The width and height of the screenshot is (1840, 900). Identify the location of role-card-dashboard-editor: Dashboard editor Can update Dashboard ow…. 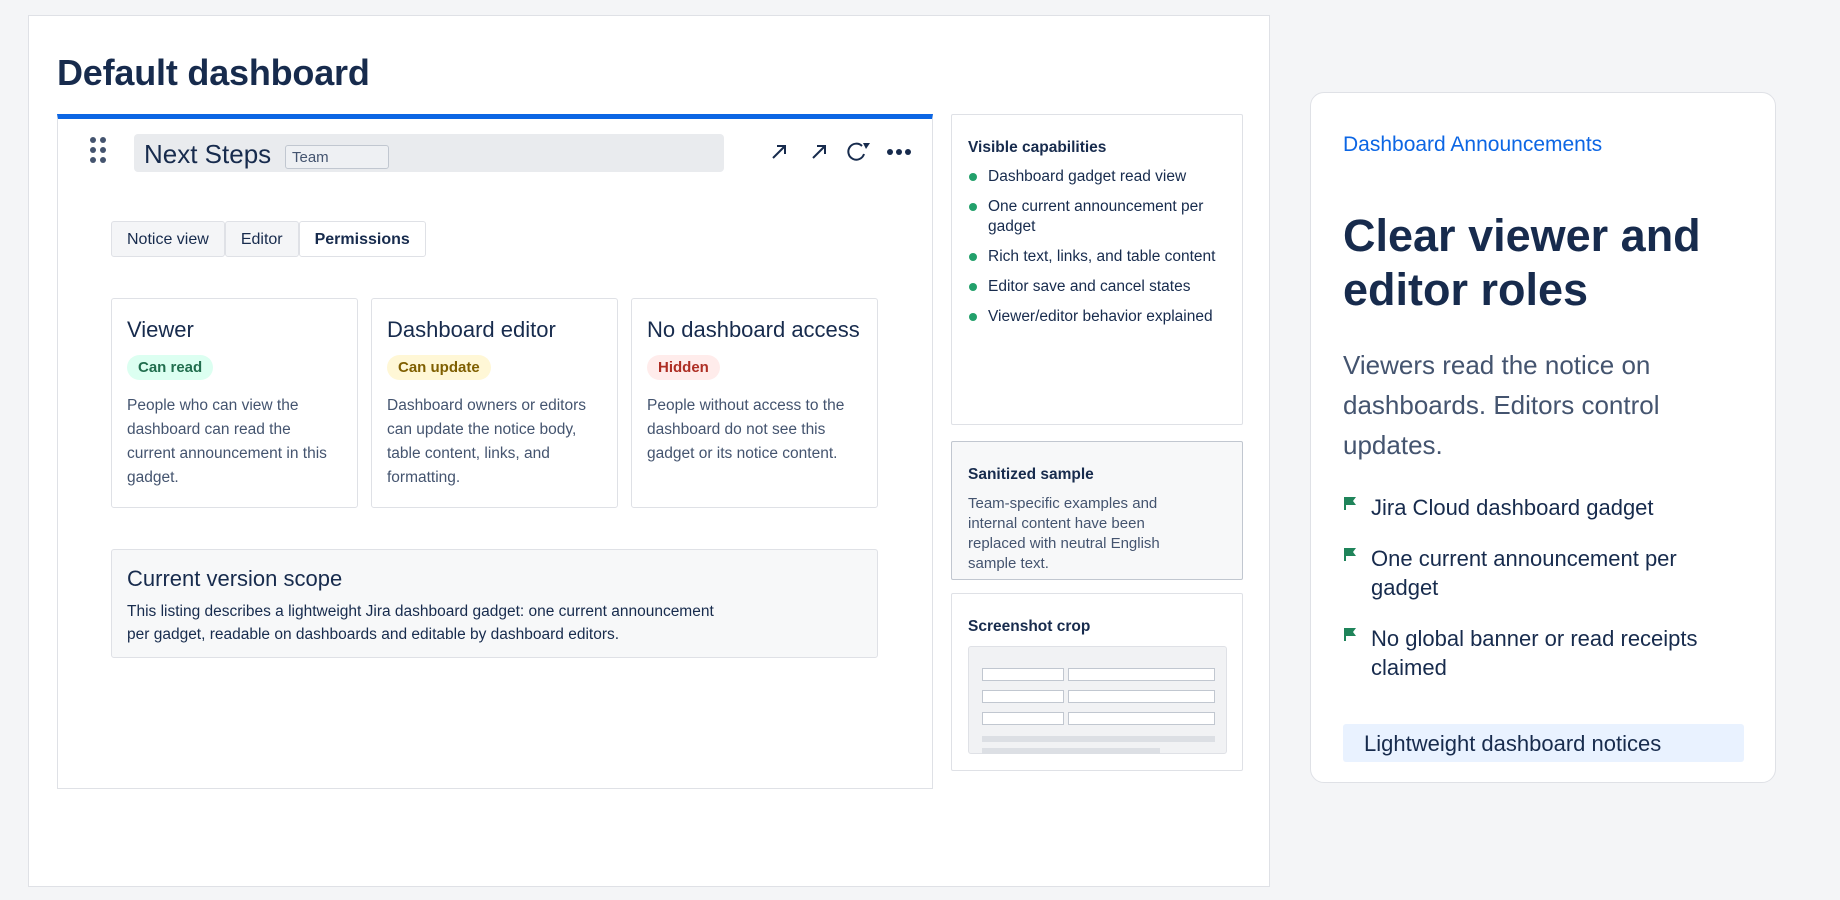
(494, 403).